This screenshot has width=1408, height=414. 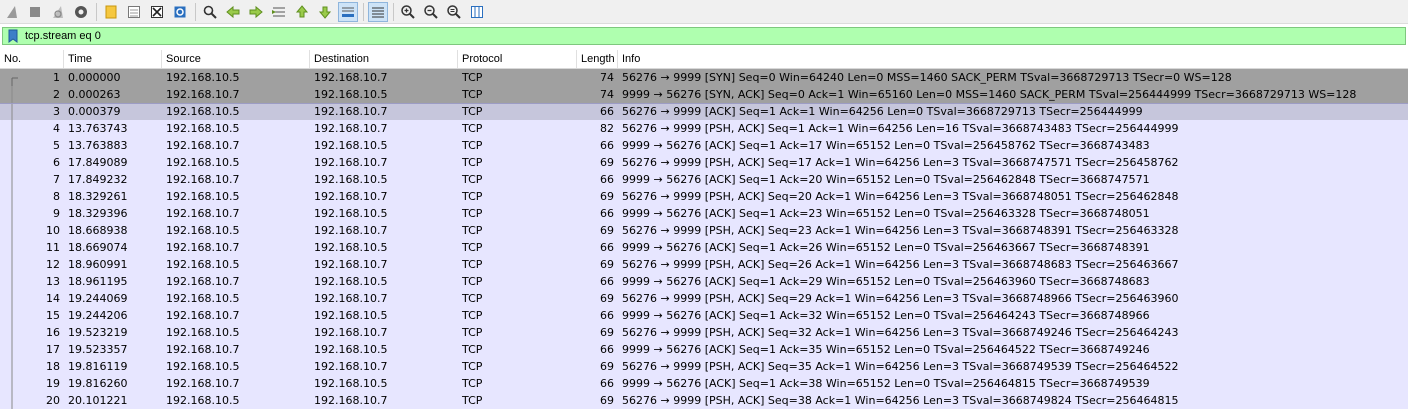 I want to click on display-filter-input: tcp.stream eq 0, so click(x=704, y=36).